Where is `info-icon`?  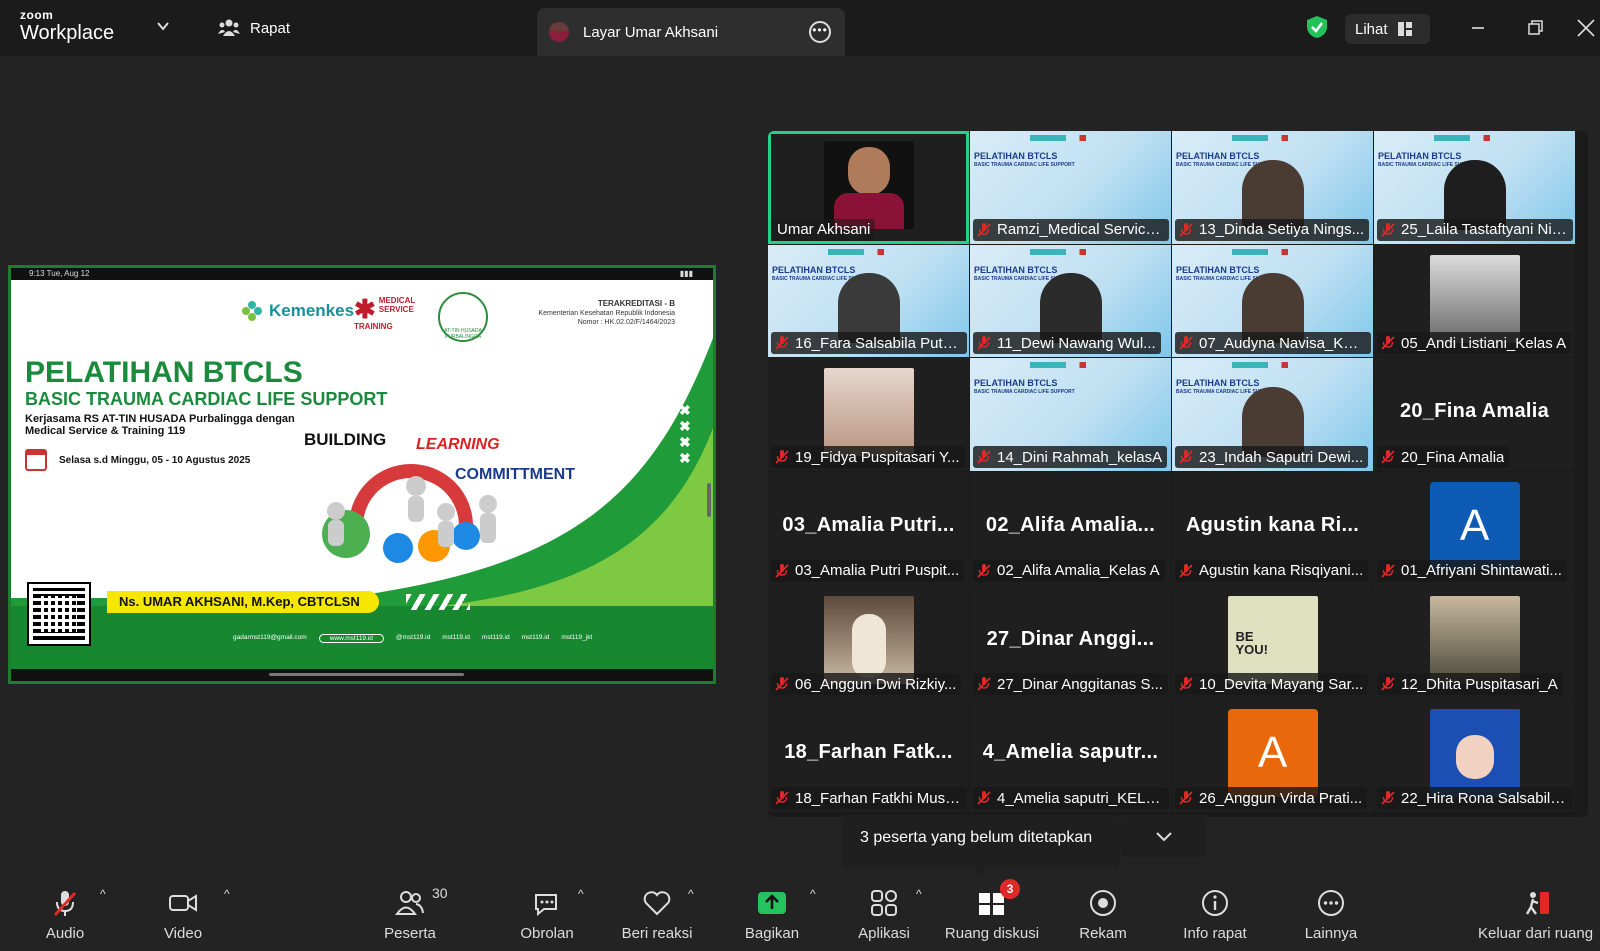
info-icon is located at coordinates (1215, 903).